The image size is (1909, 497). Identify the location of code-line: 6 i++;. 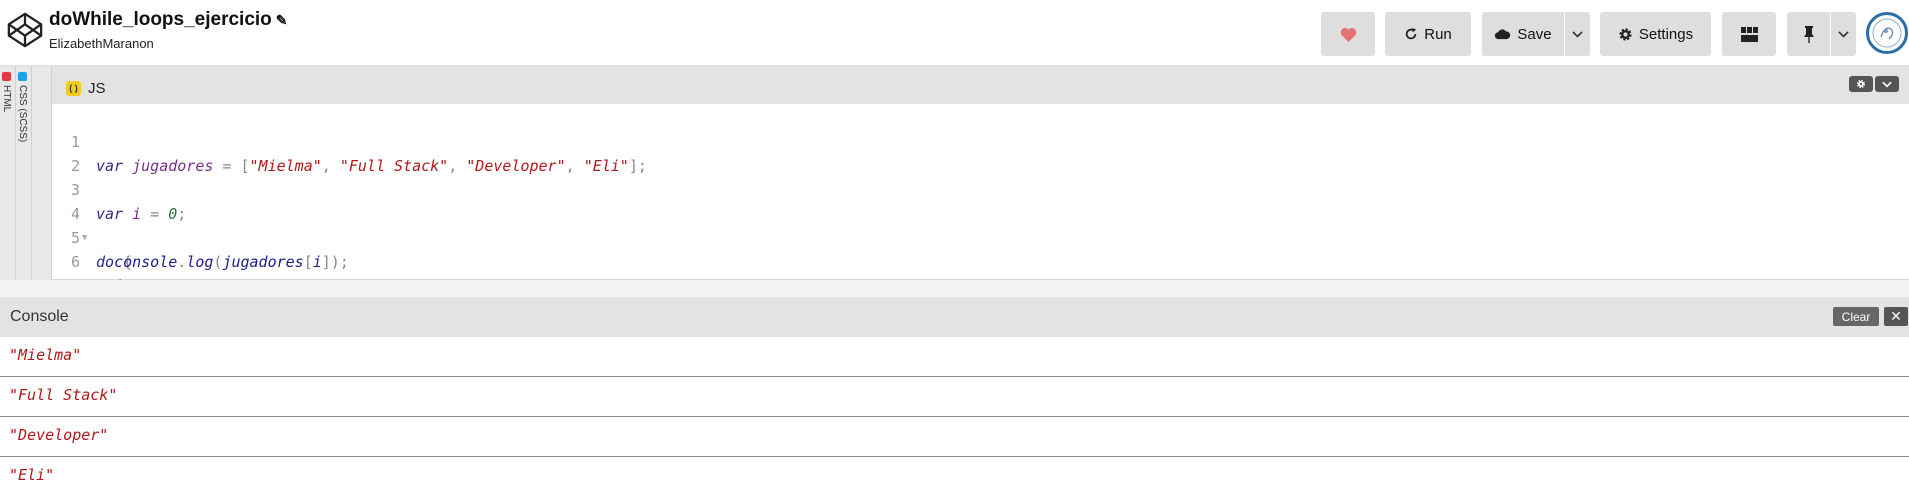
(980, 260).